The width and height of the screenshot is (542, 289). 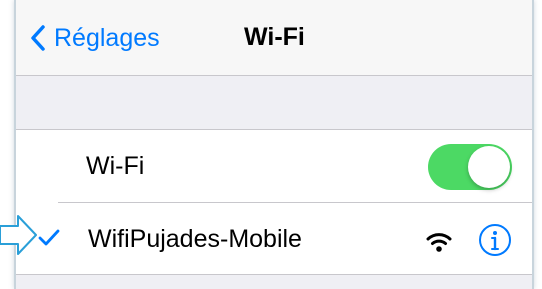 I want to click on network-name: WifiPujades-Mobile, so click(x=195, y=239).